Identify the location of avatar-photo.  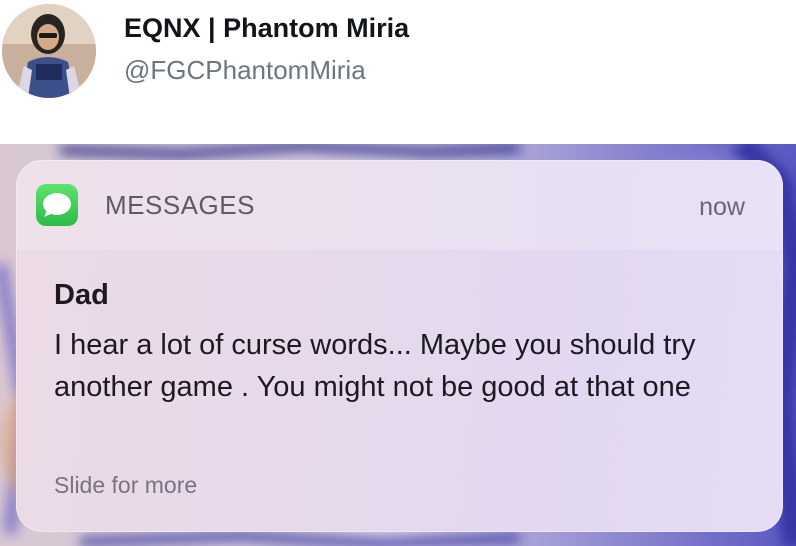
(49, 51).